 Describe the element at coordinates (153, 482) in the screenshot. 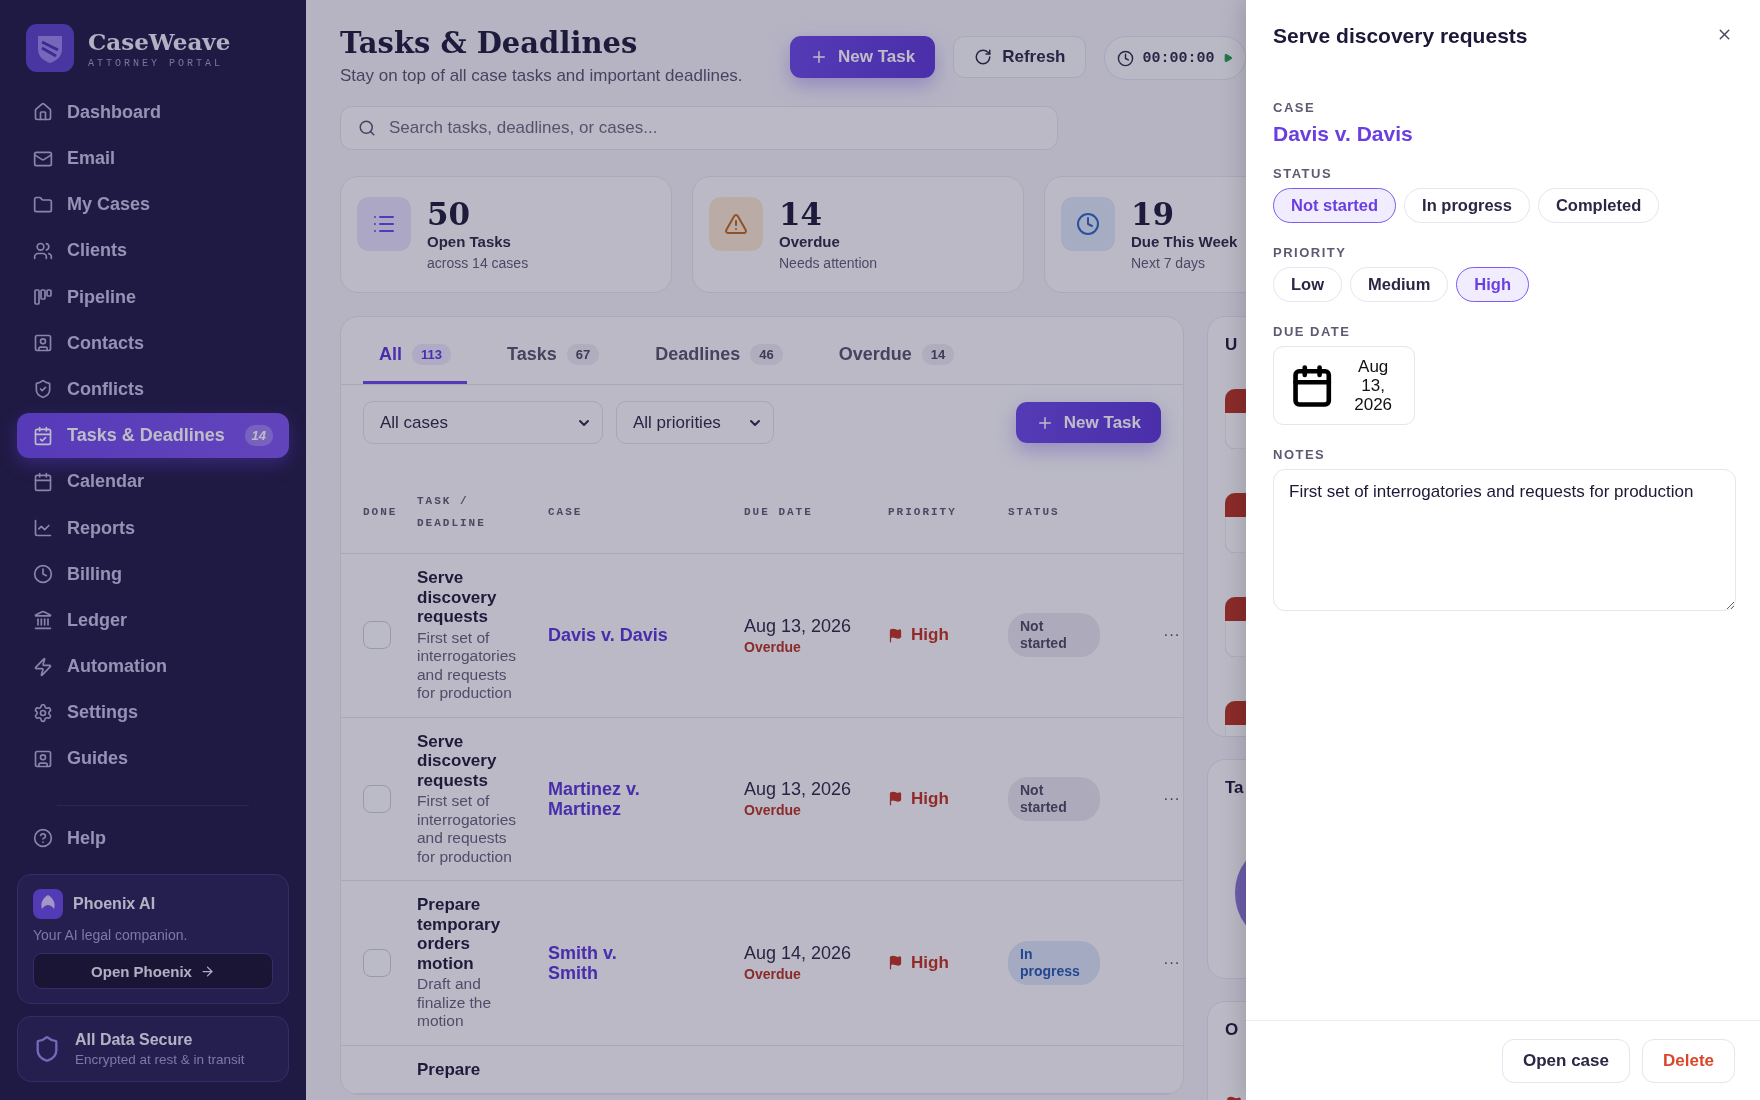

I see `nav-item: Calendar` at that location.